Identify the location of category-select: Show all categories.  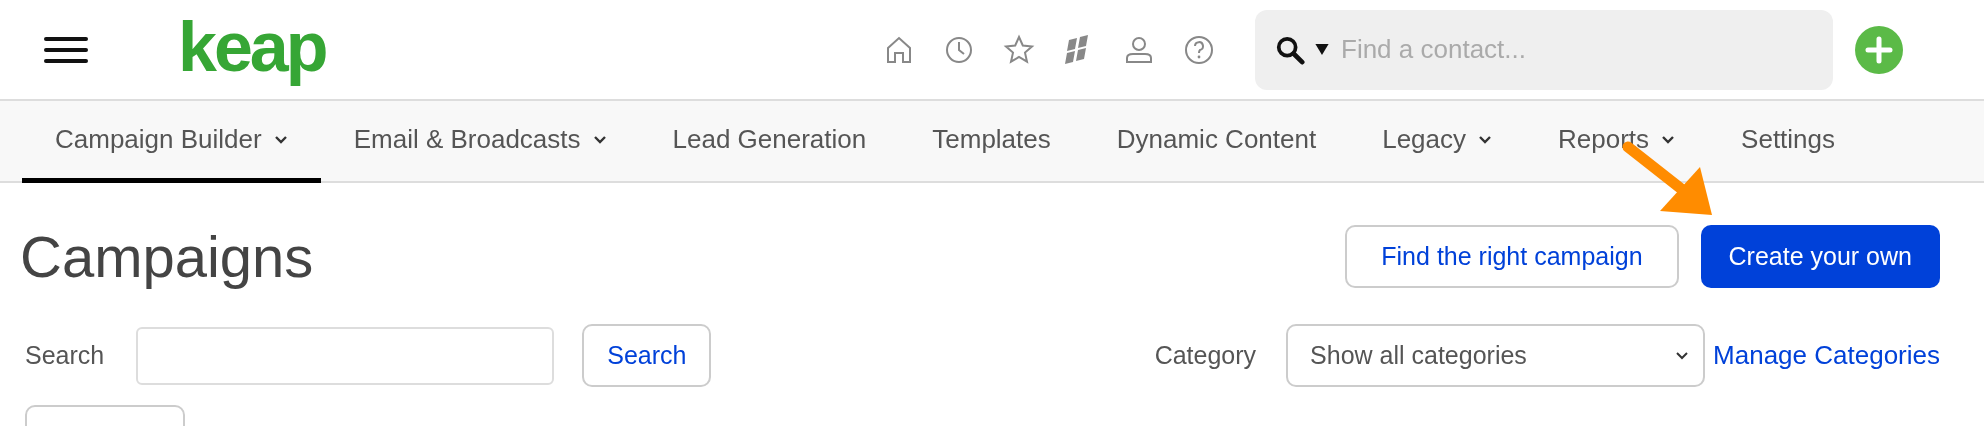
(1496, 355).